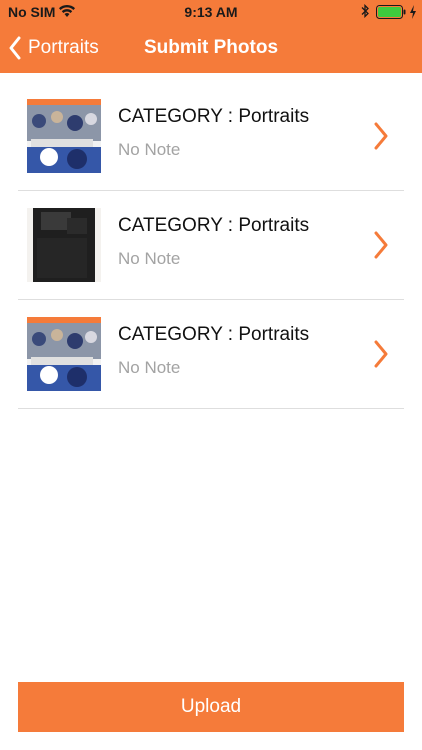 This screenshot has width=422, height=750. What do you see at coordinates (365, 11) in the screenshot?
I see `bluetooth-icon` at bounding box center [365, 11].